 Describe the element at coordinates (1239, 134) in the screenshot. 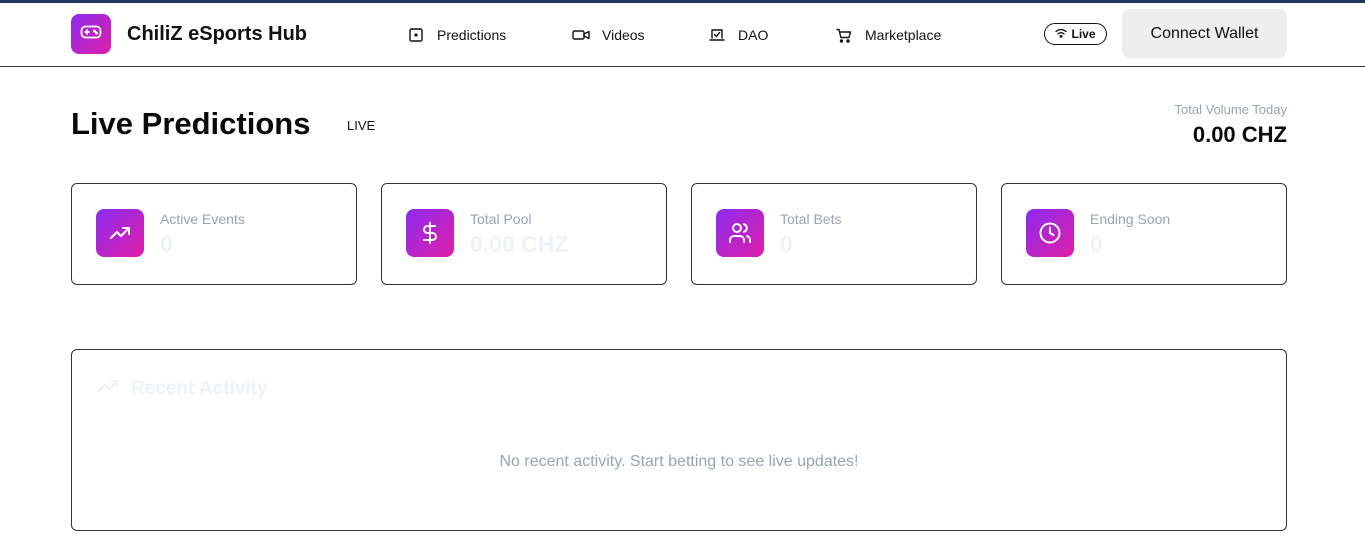

I see `total-volume-value: 0.00 CHZ` at that location.